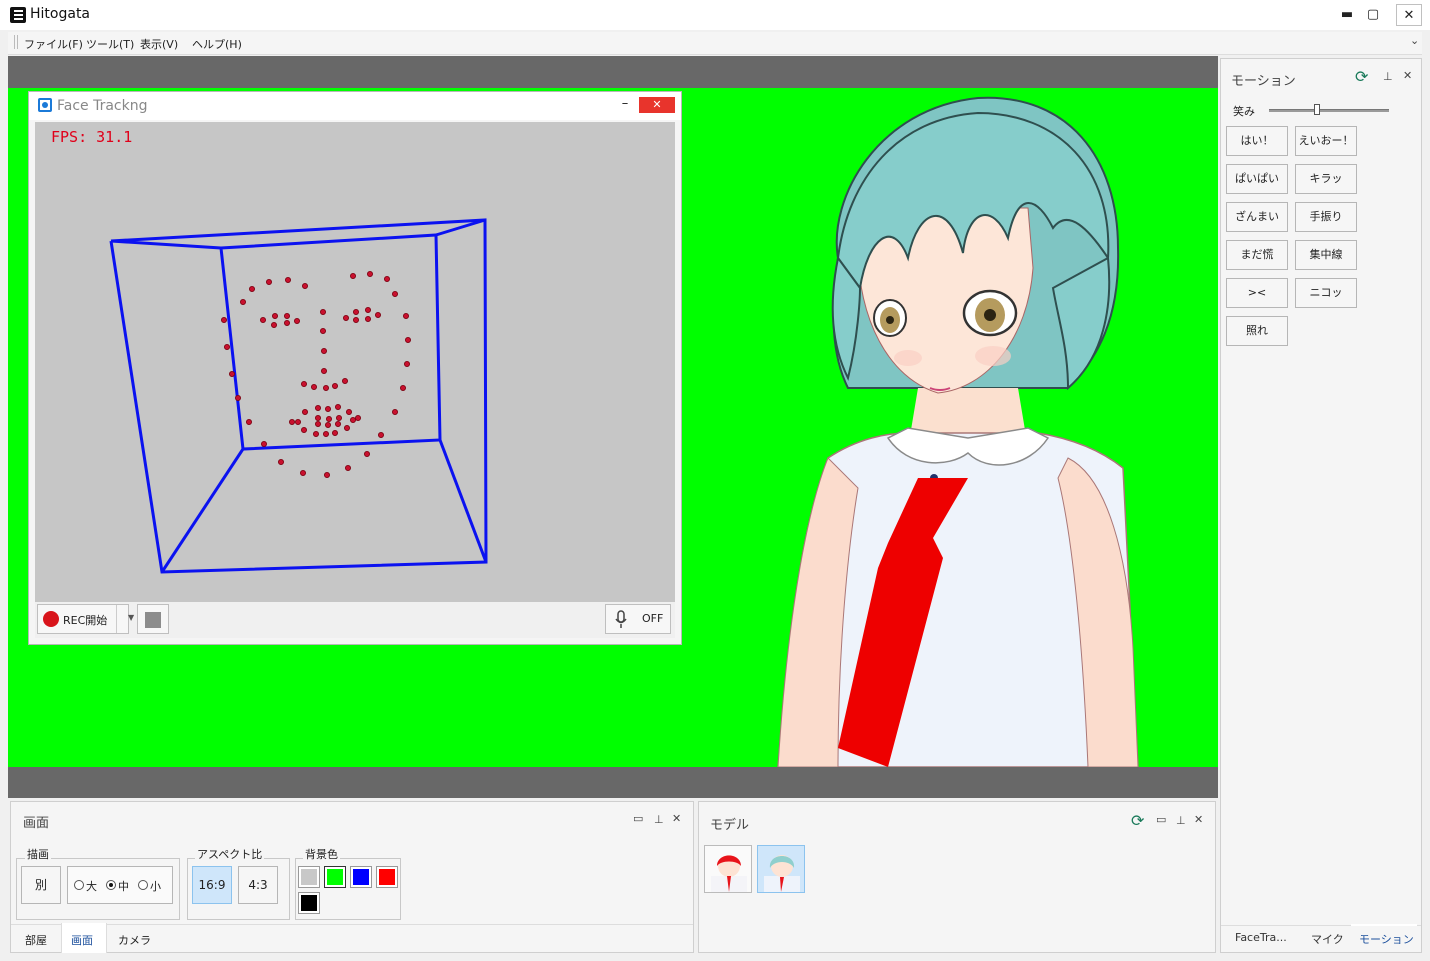  Describe the element at coordinates (45, 105) in the screenshot. I see `face-tracking-icon` at that location.